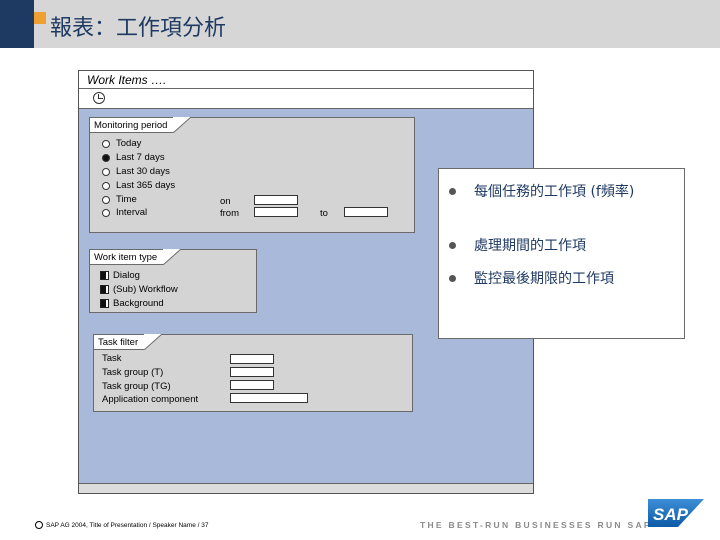  Describe the element at coordinates (544, 279) in the screenshot. I see `bullet-text: 監控最後期限的工作項` at that location.